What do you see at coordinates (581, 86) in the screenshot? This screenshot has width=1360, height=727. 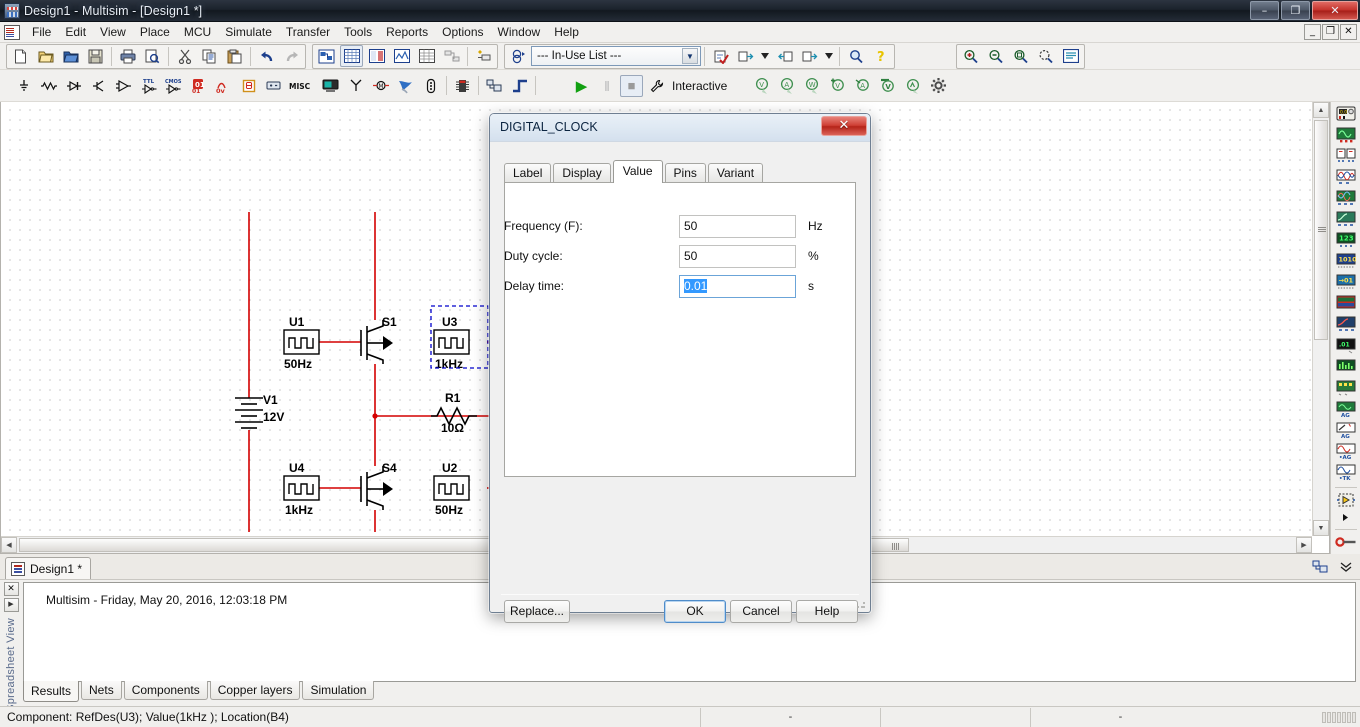 I see `run-simulation-button: ▶` at bounding box center [581, 86].